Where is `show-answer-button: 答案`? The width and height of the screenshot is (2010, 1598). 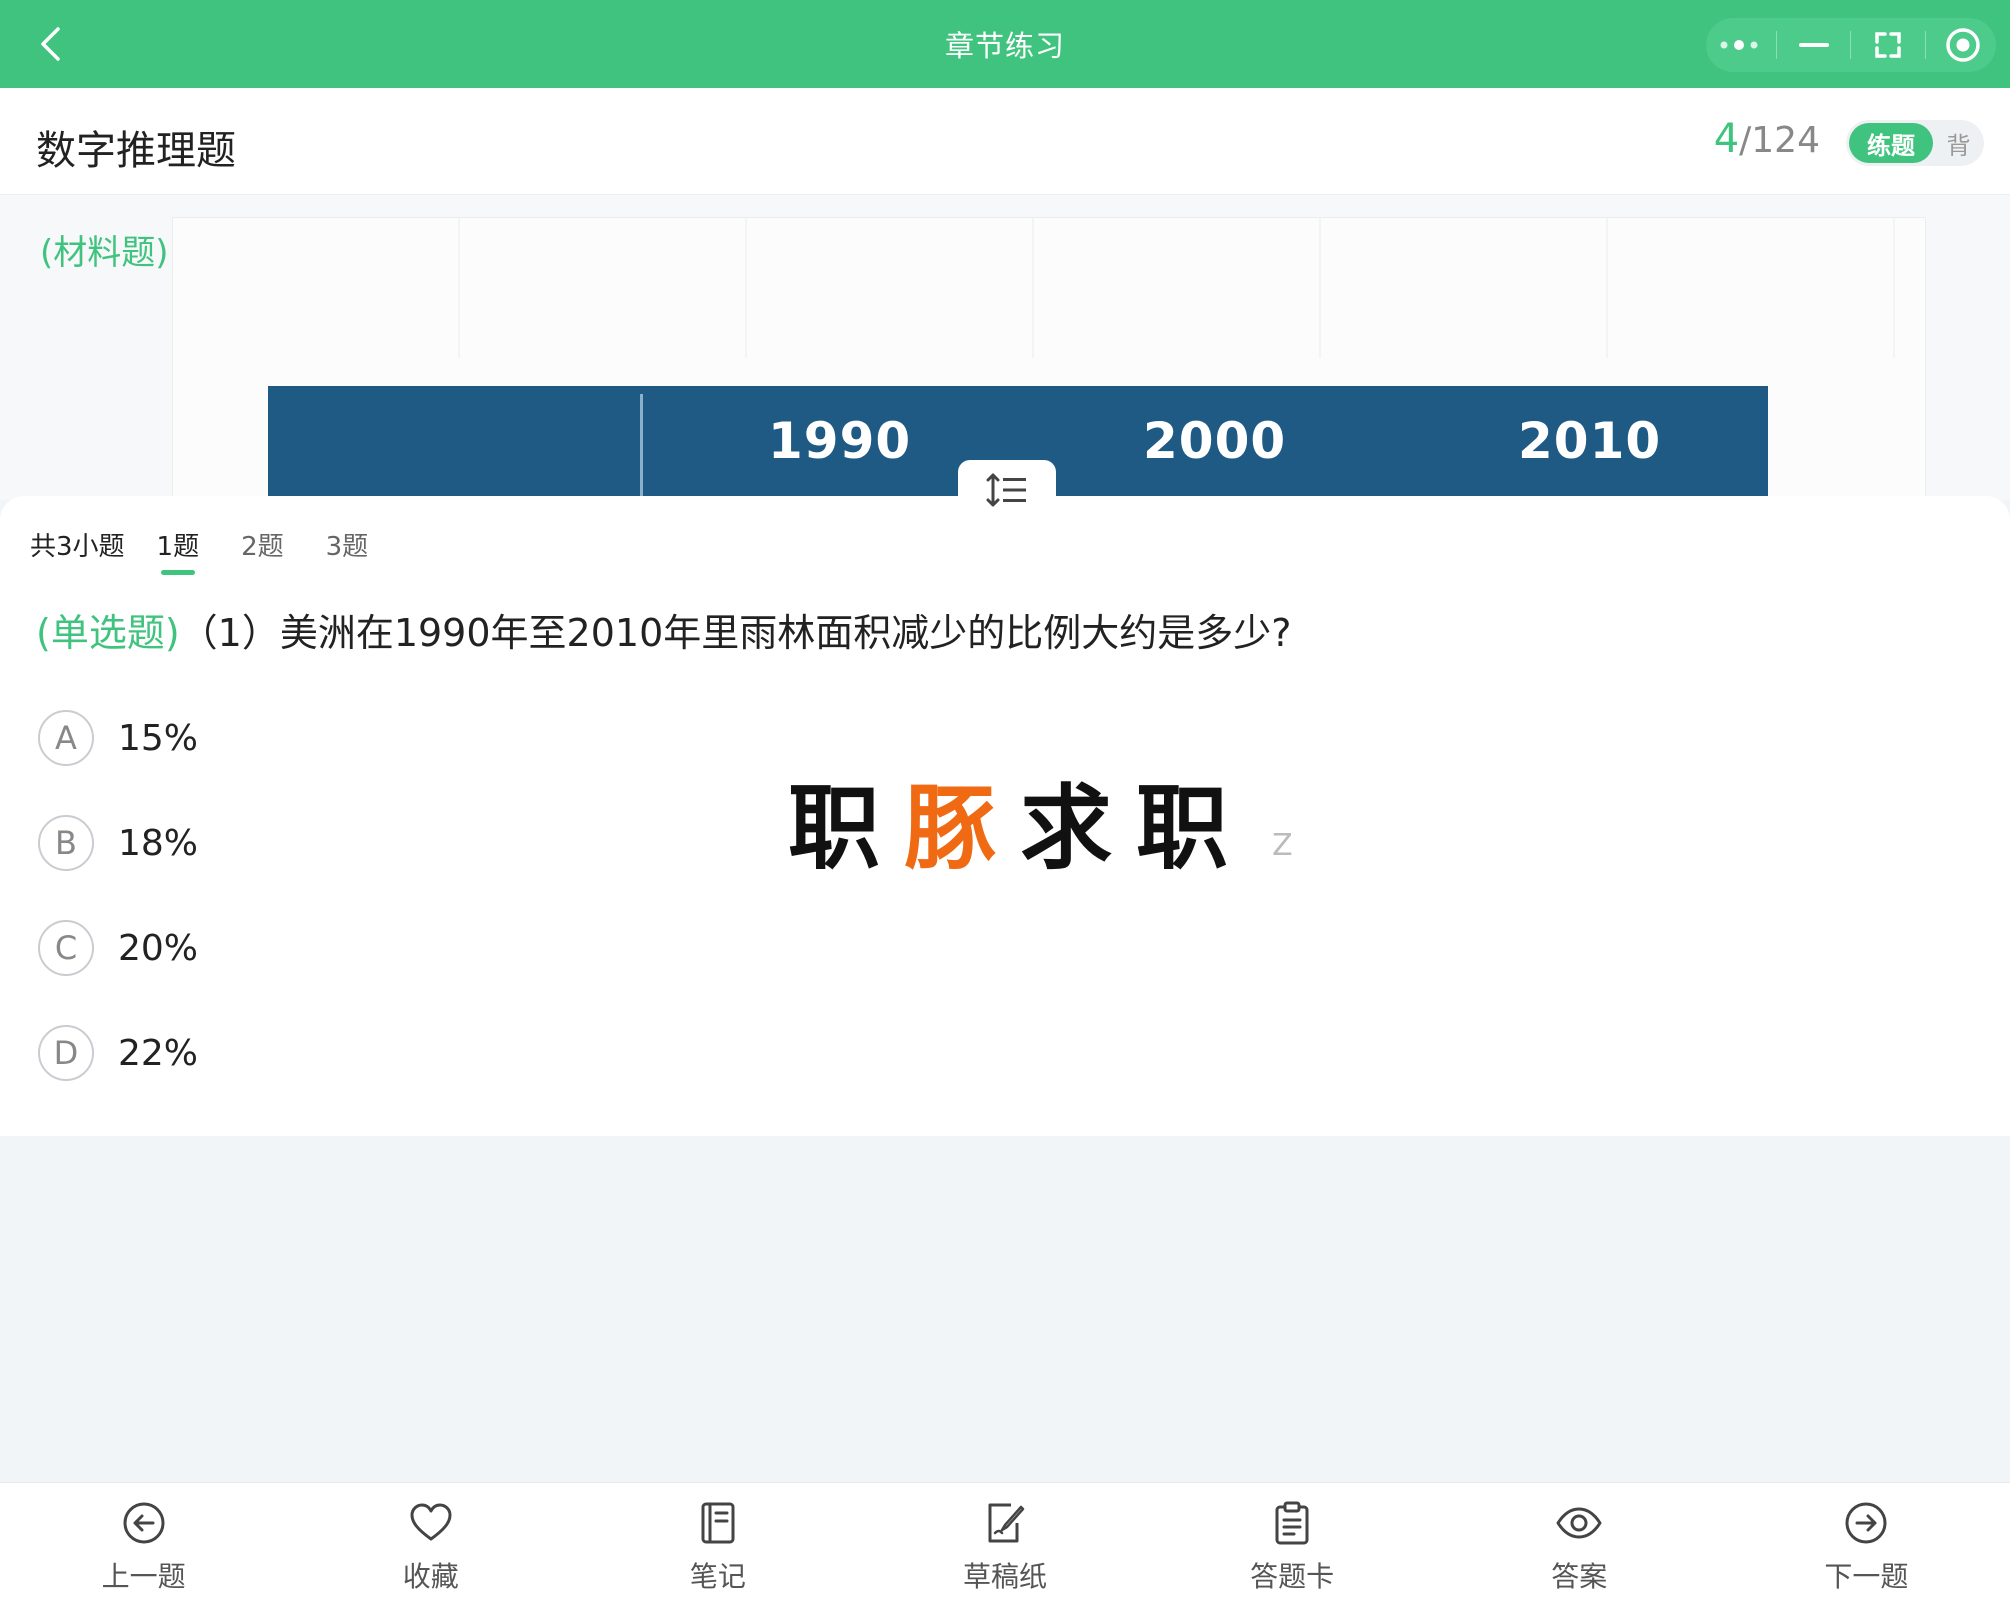
show-answer-button: 答案 is located at coordinates (1579, 1540).